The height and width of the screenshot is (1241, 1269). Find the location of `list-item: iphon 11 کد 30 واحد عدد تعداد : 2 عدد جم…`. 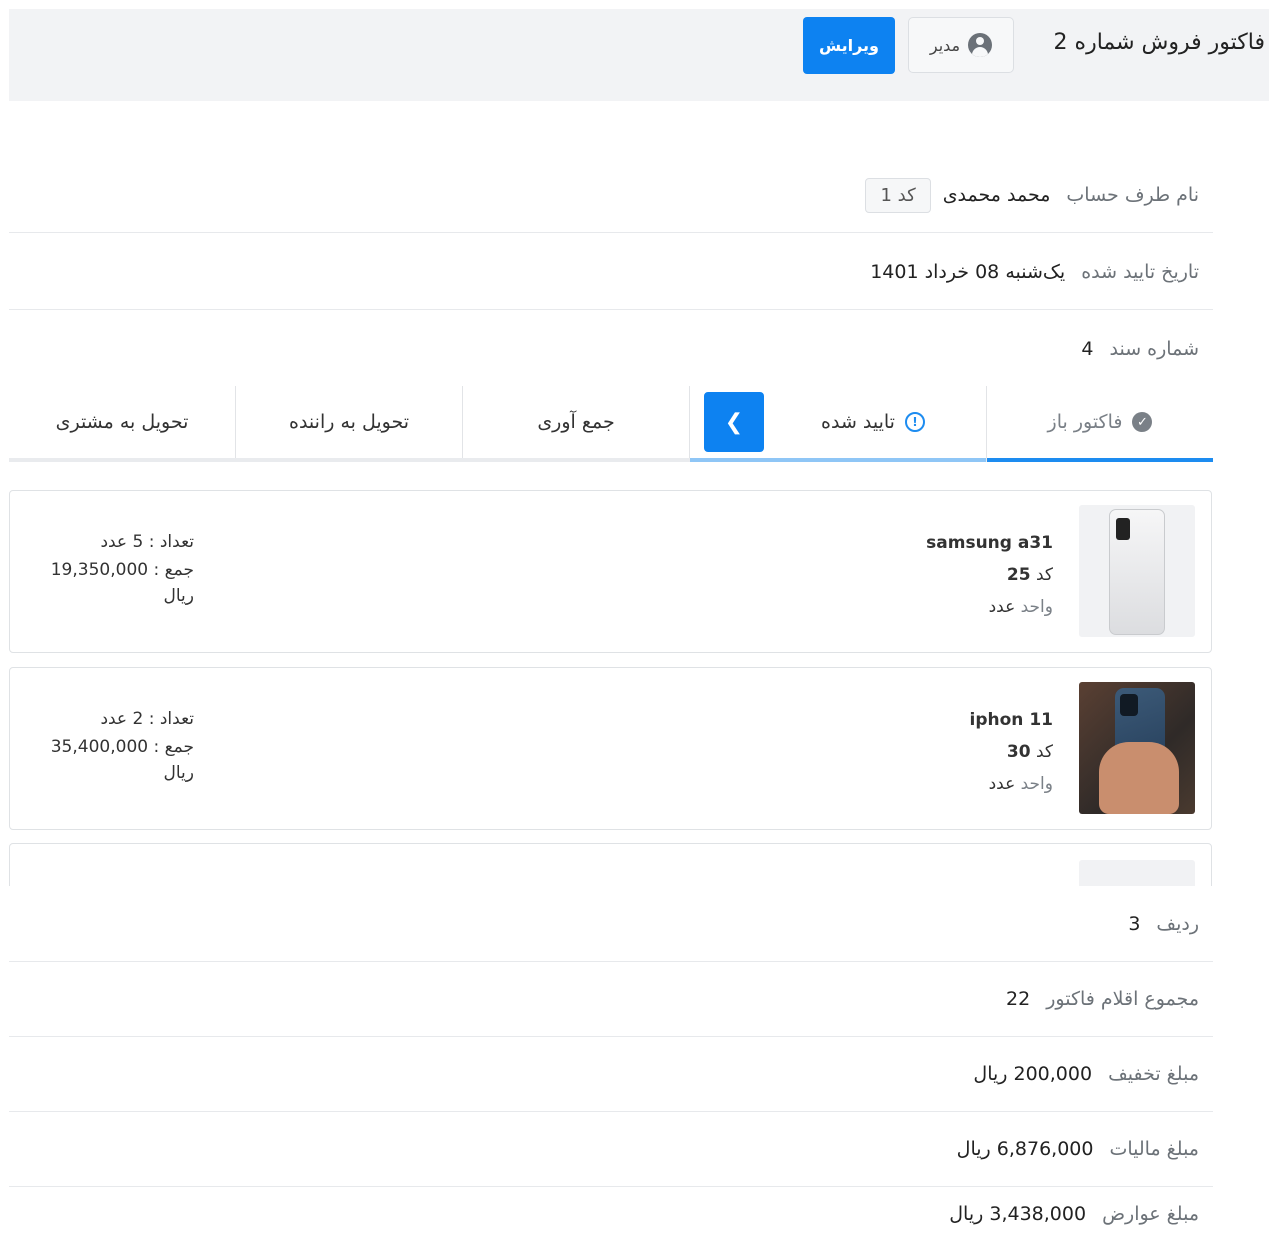

list-item: iphon 11 کد 30 واحد عدد تعداد : 2 عدد جم… is located at coordinates (610, 748).